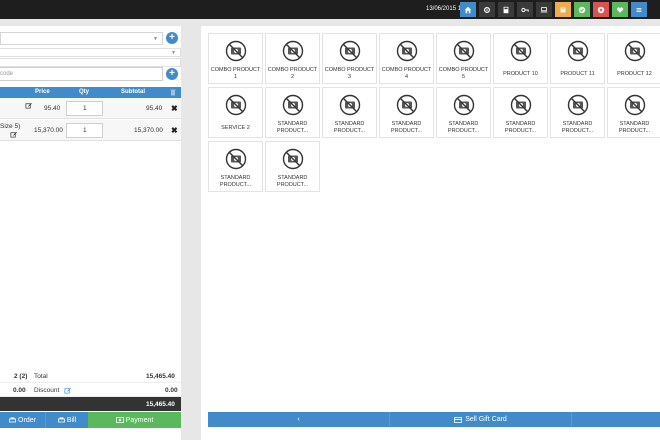 Image resolution: width=660 pixels, height=440 pixels. What do you see at coordinates (616, 419) in the screenshot?
I see `next-button` at bounding box center [616, 419].